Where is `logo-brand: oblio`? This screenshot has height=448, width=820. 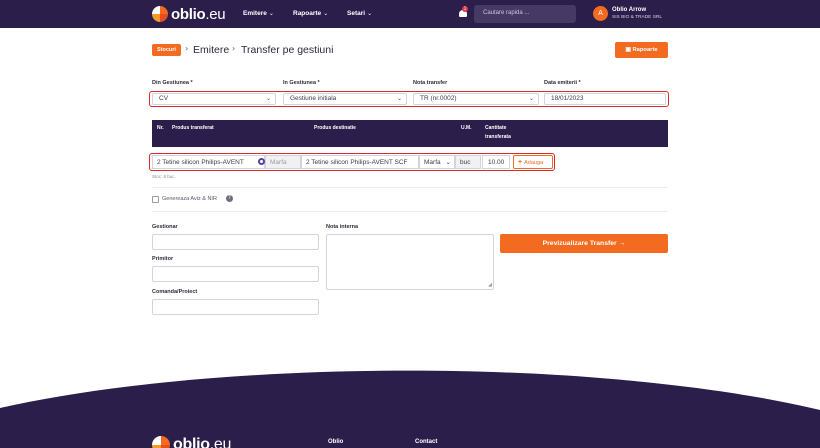
logo-brand: oblio is located at coordinates (188, 14).